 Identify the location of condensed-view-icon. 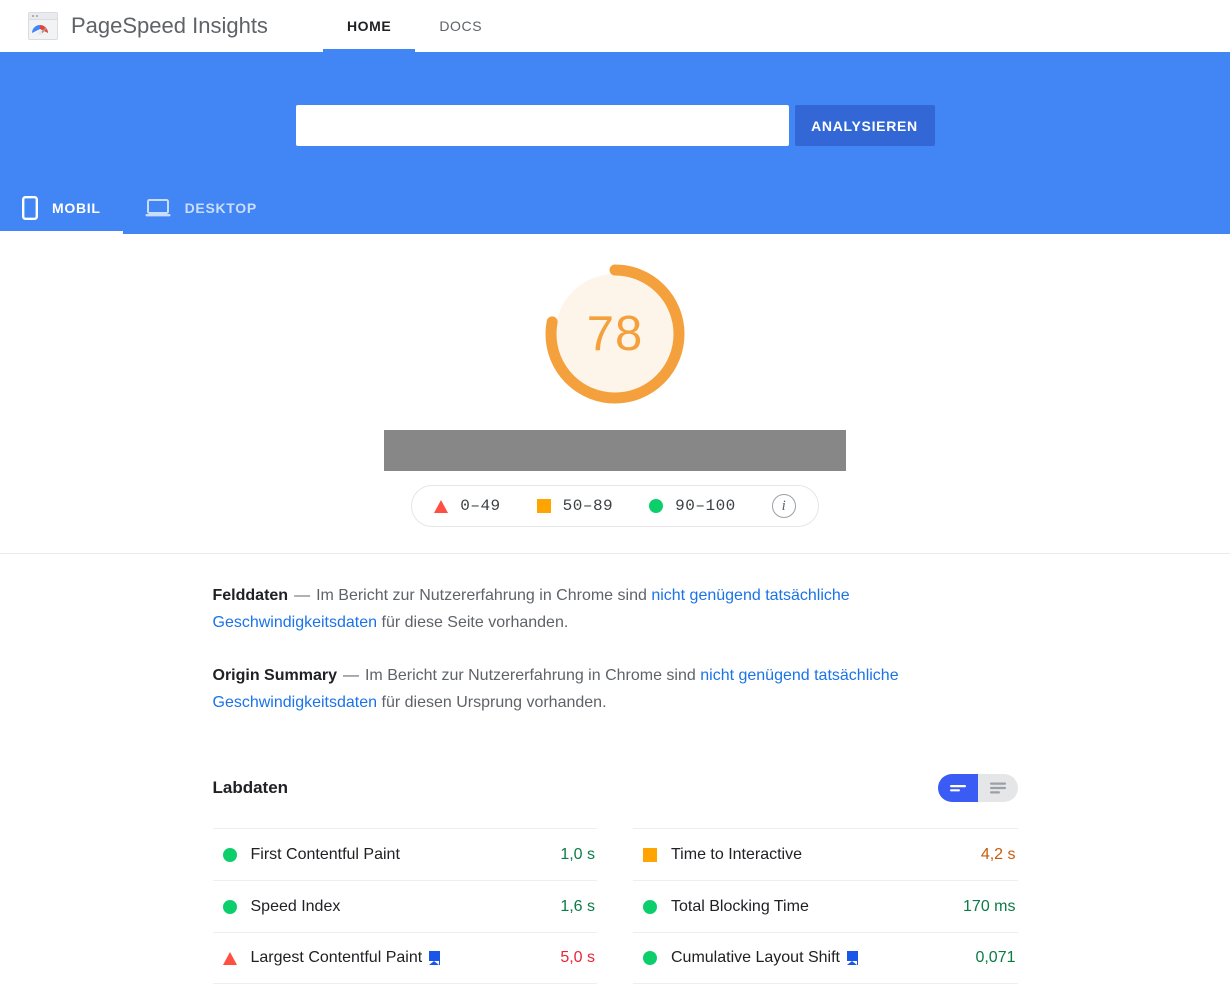
(957, 788).